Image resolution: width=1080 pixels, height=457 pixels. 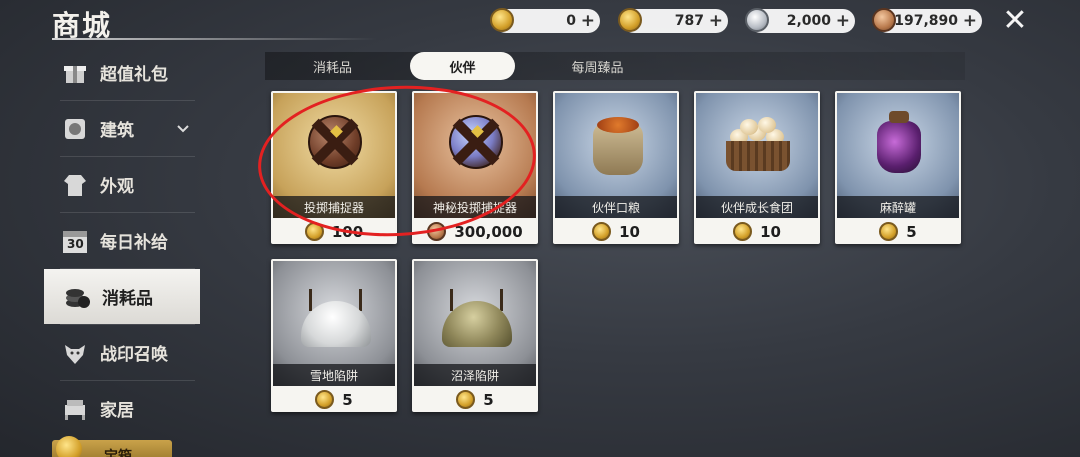 I want to click on tranquilizer-jar-icon, so click(x=899, y=142).